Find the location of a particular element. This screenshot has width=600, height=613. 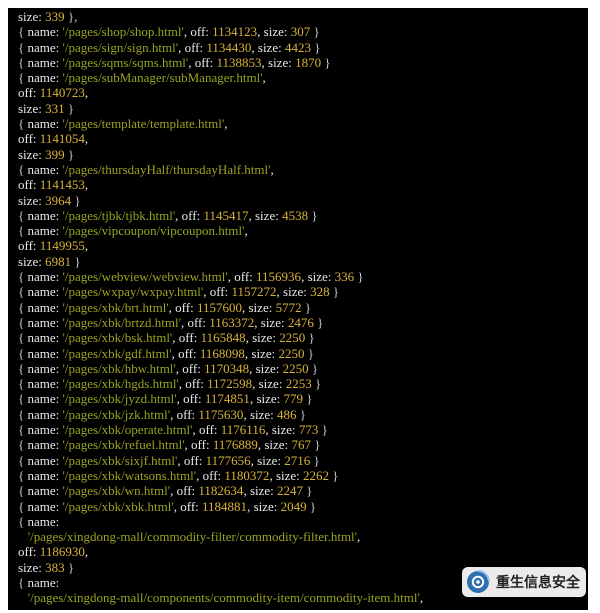

terminal-text: 779 is located at coordinates (293, 399).